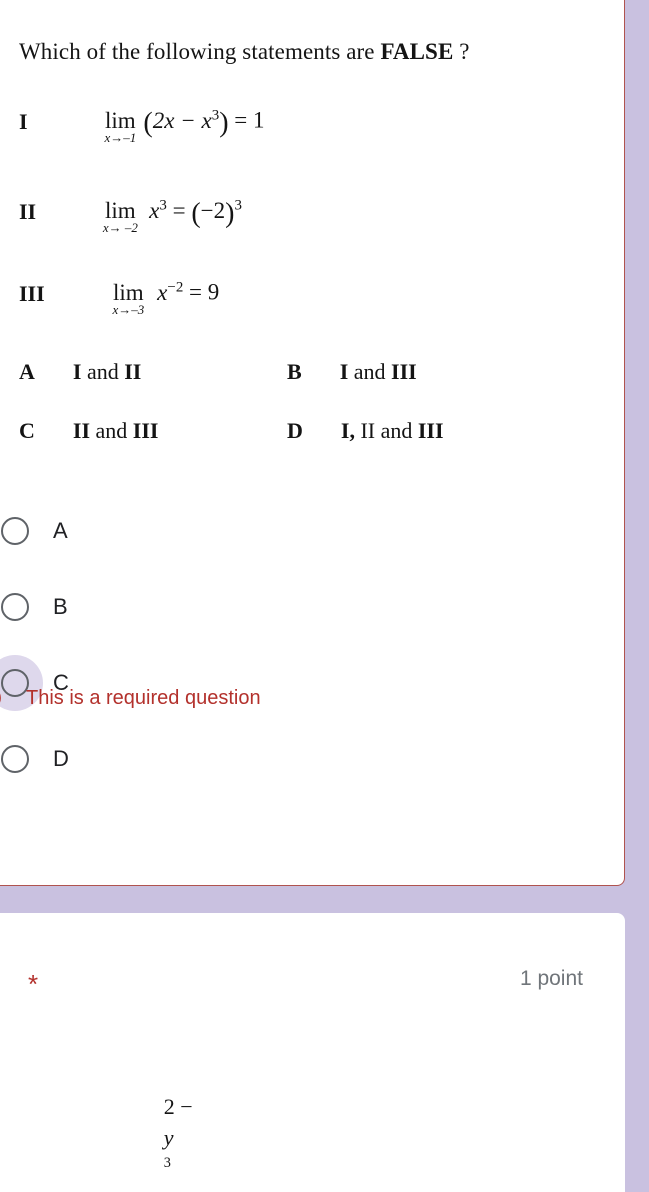  Describe the element at coordinates (128, 309) in the screenshot. I see `limit-subscript-iii: x→–3` at that location.